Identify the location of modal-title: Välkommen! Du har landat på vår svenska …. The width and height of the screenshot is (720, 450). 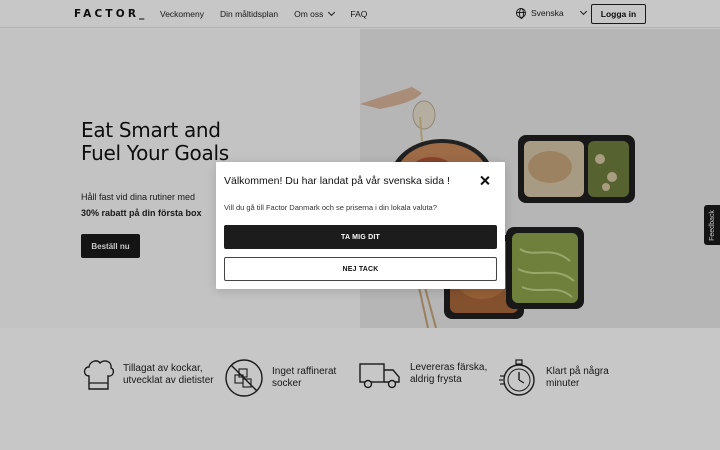
(337, 181).